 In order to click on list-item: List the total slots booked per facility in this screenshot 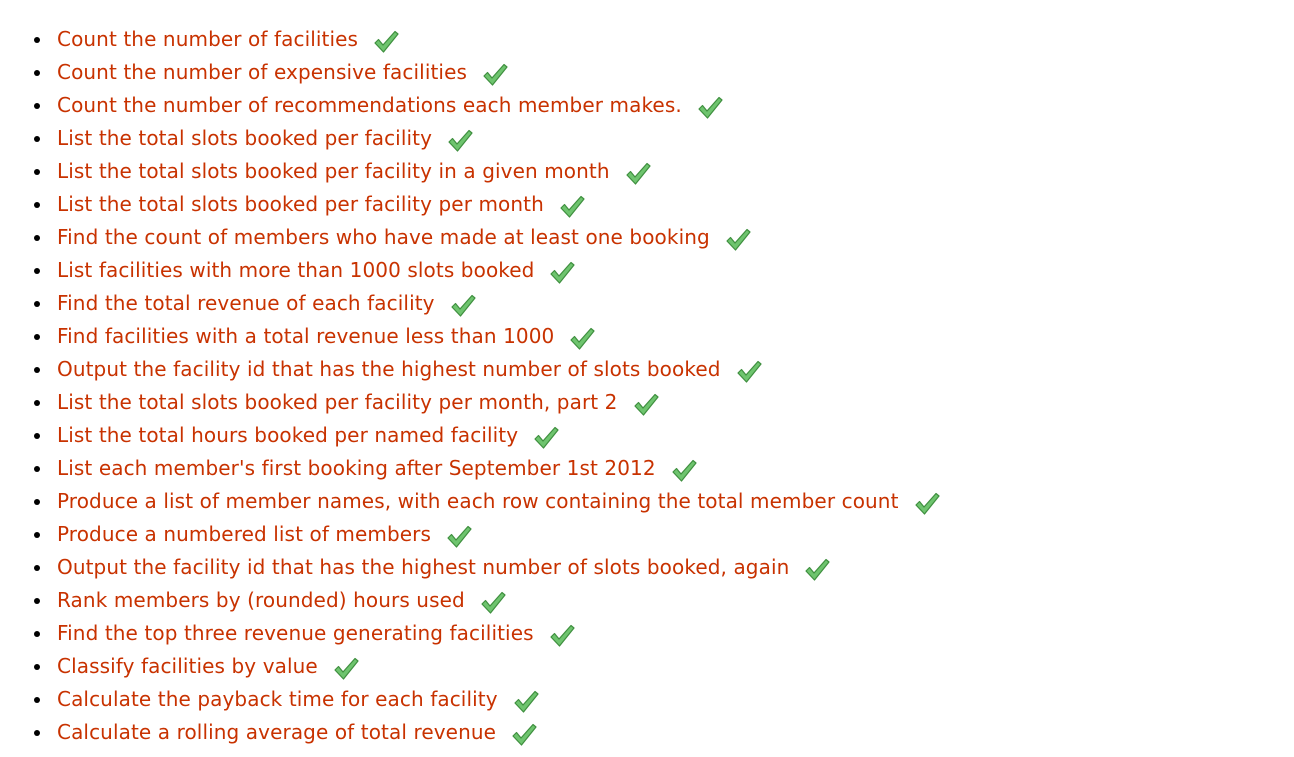, I will do `click(470, 138)`.